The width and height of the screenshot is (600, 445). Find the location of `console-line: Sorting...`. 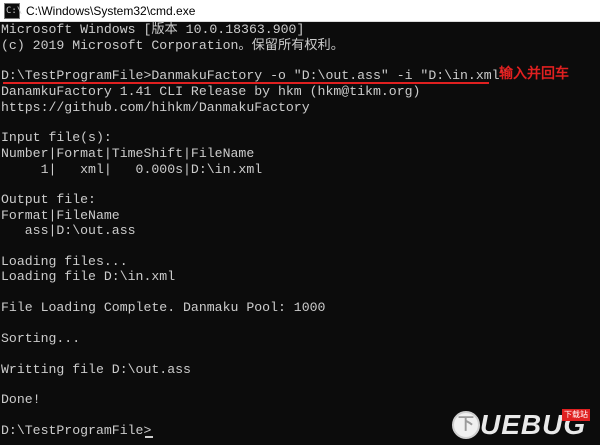

console-line: Sorting... is located at coordinates (41, 338).